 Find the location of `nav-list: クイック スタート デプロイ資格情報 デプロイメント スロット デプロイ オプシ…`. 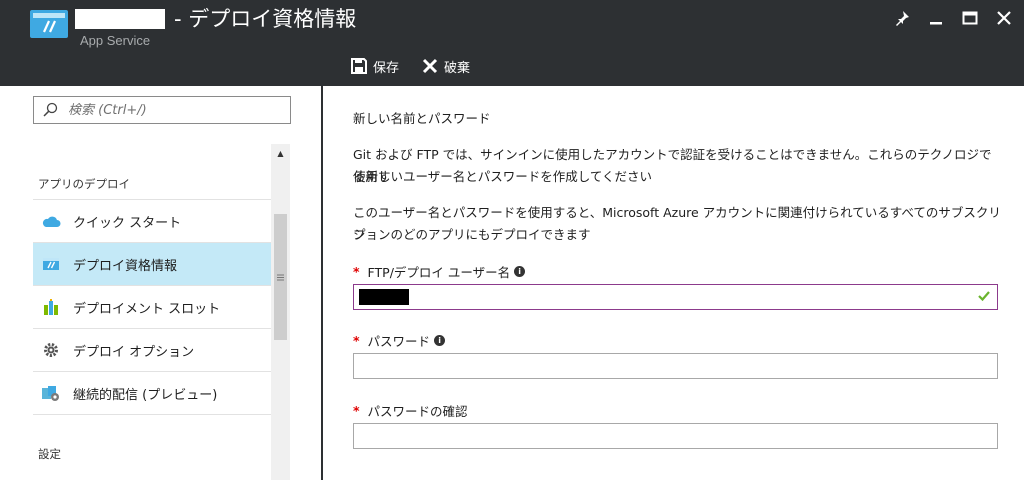

nav-list: クイック スタート デプロイ資格情報 デプロイメント スロット デプロイ オプシ… is located at coordinates (152, 307).